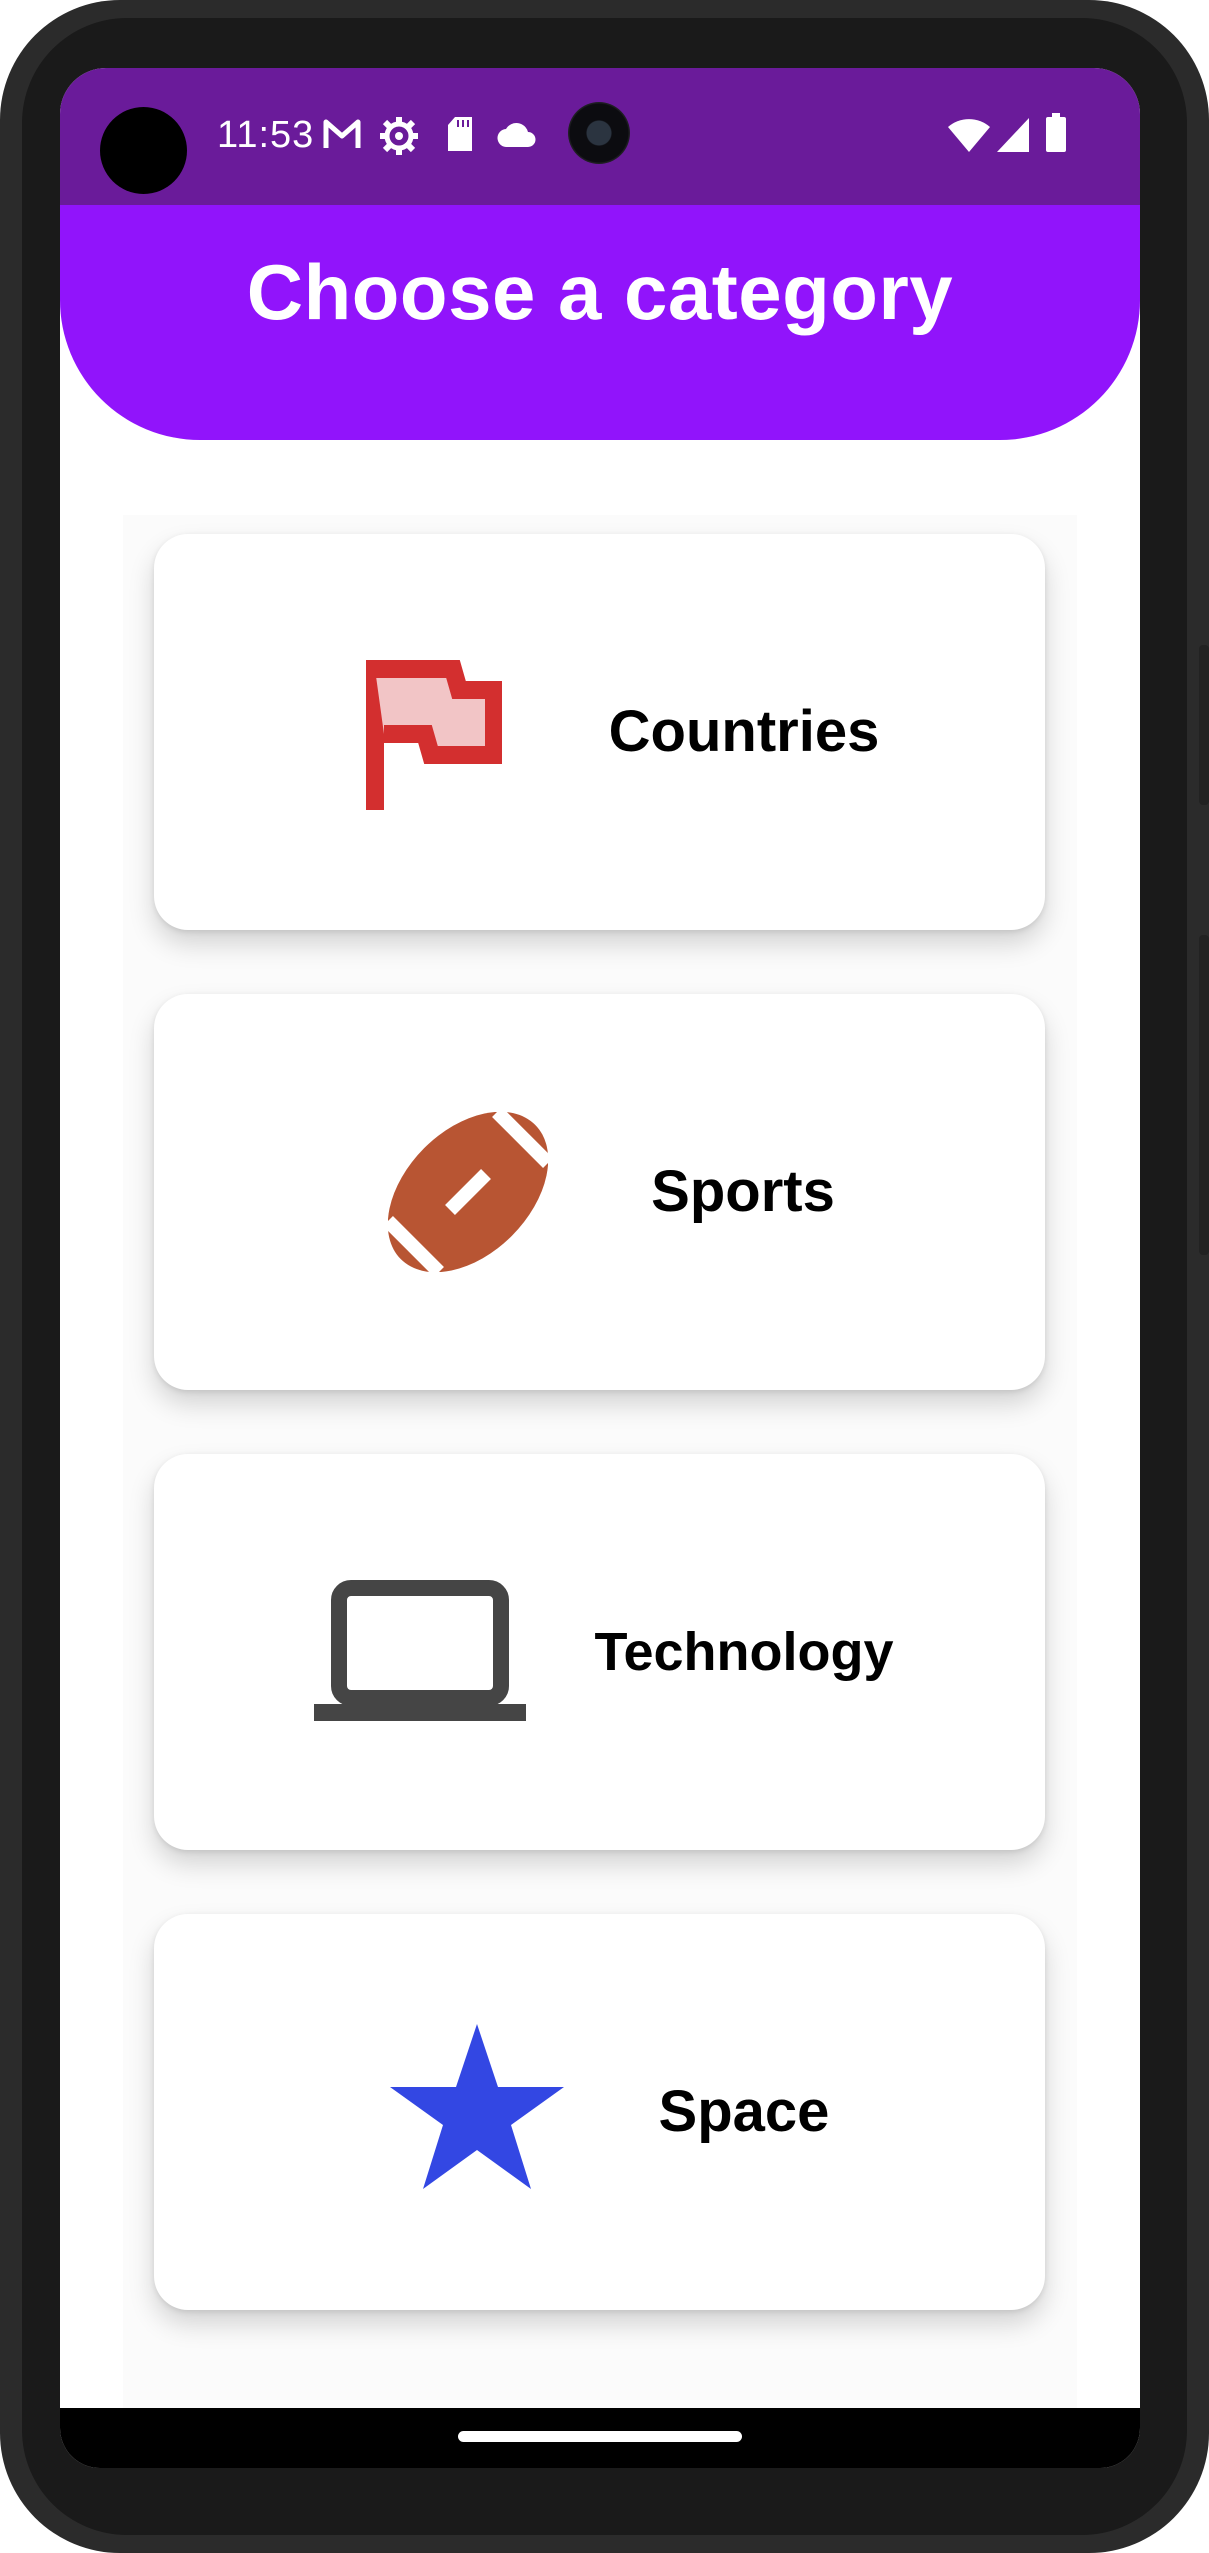 This screenshot has height=2553, width=1209. What do you see at coordinates (468, 1184) in the screenshot?
I see `football-icon` at bounding box center [468, 1184].